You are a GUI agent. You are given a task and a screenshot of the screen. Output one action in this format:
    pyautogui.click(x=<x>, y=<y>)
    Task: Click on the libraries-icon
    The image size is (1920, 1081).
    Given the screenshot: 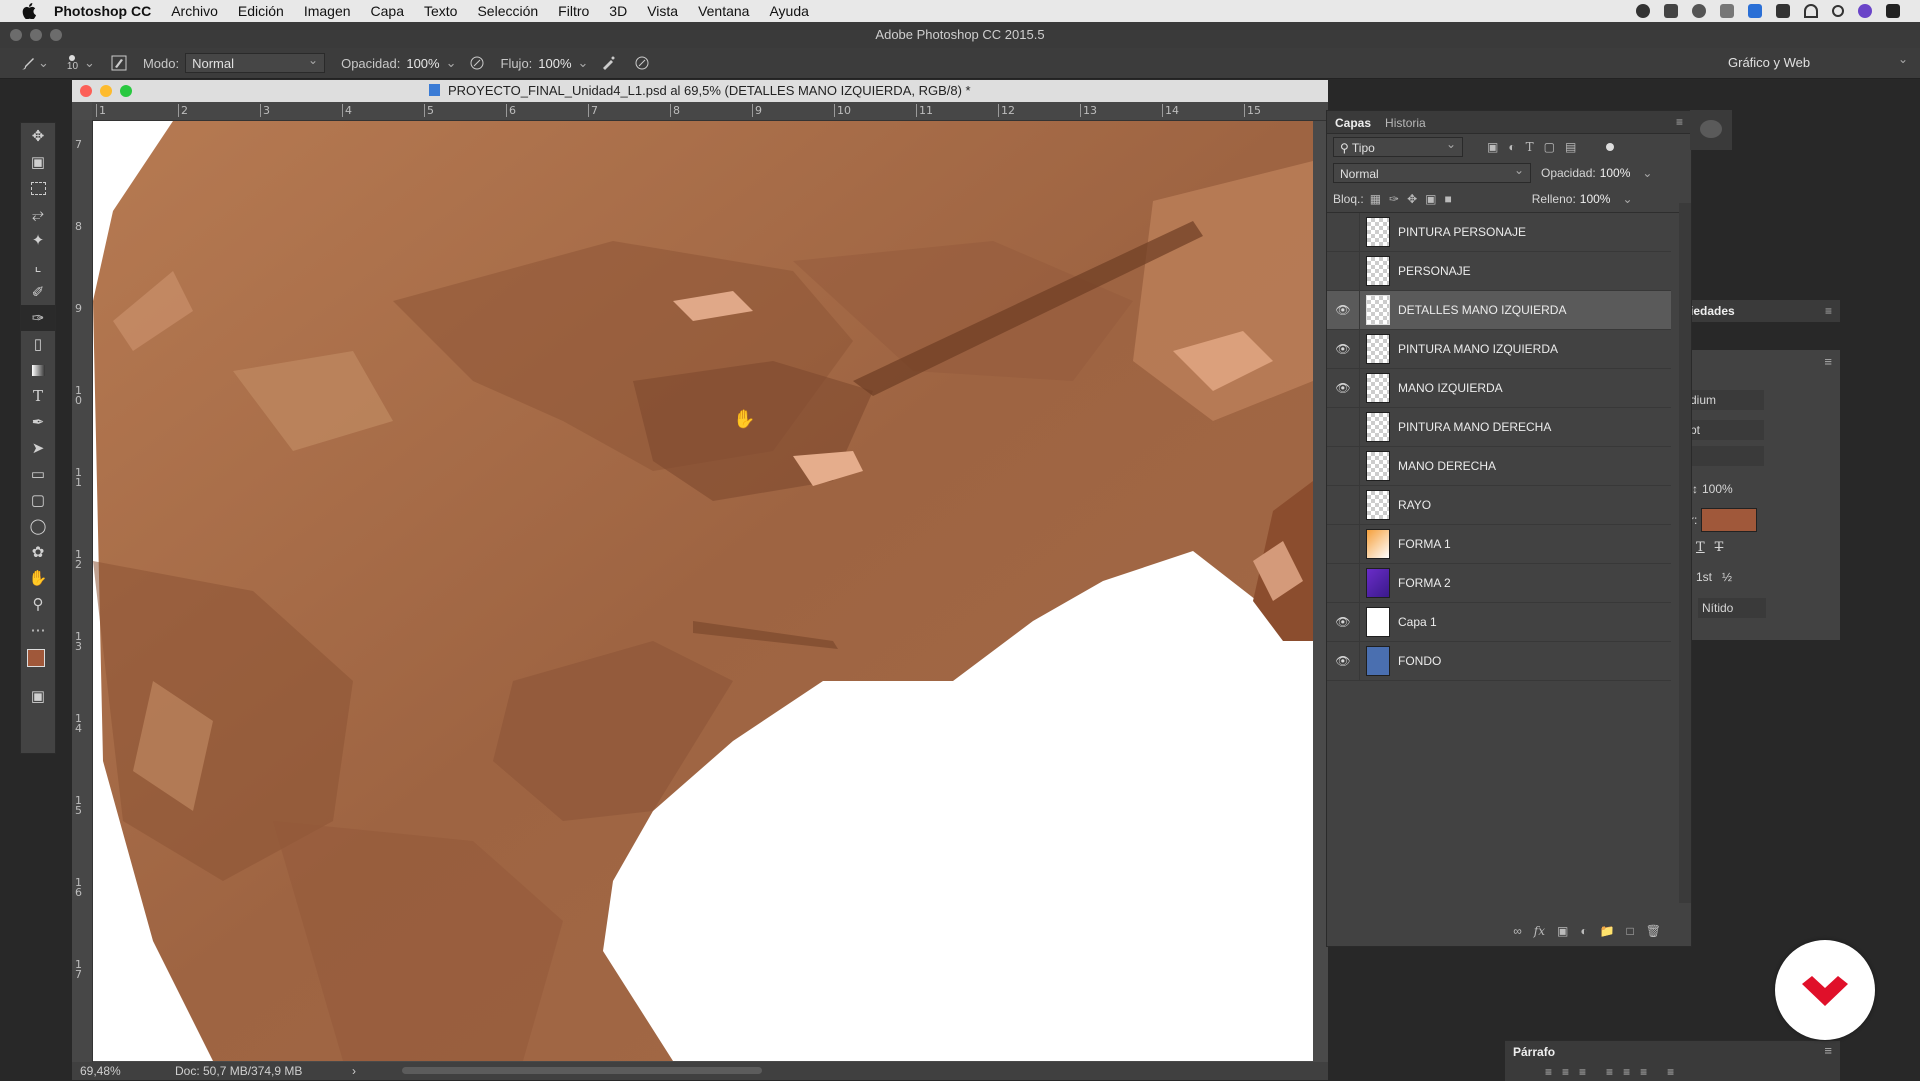 What is the action you would take?
    pyautogui.click(x=1711, y=129)
    